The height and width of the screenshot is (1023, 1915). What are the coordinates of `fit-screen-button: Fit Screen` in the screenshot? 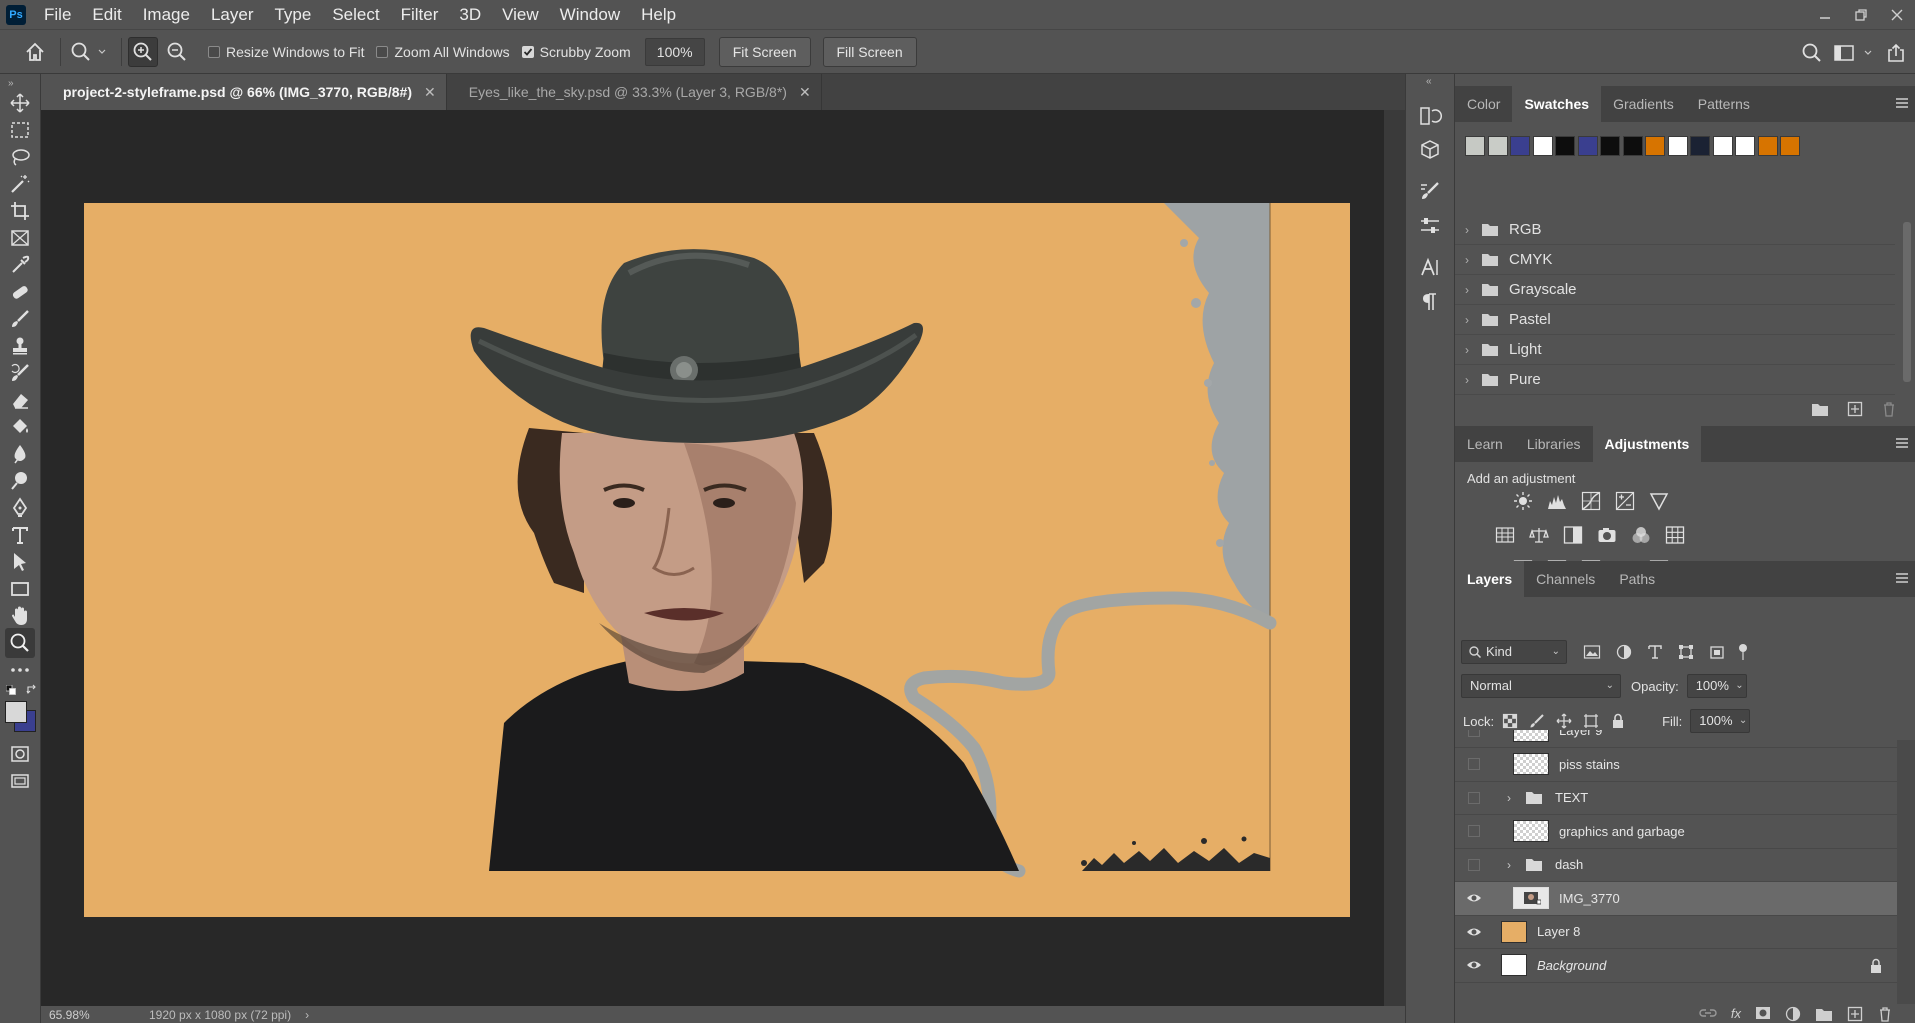 It's located at (764, 51).